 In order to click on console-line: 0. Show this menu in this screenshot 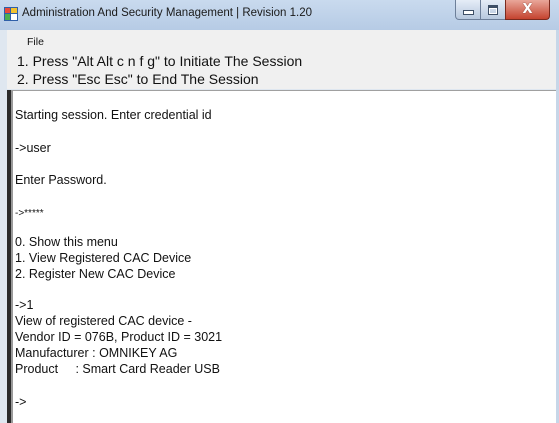, I will do `click(66, 242)`.